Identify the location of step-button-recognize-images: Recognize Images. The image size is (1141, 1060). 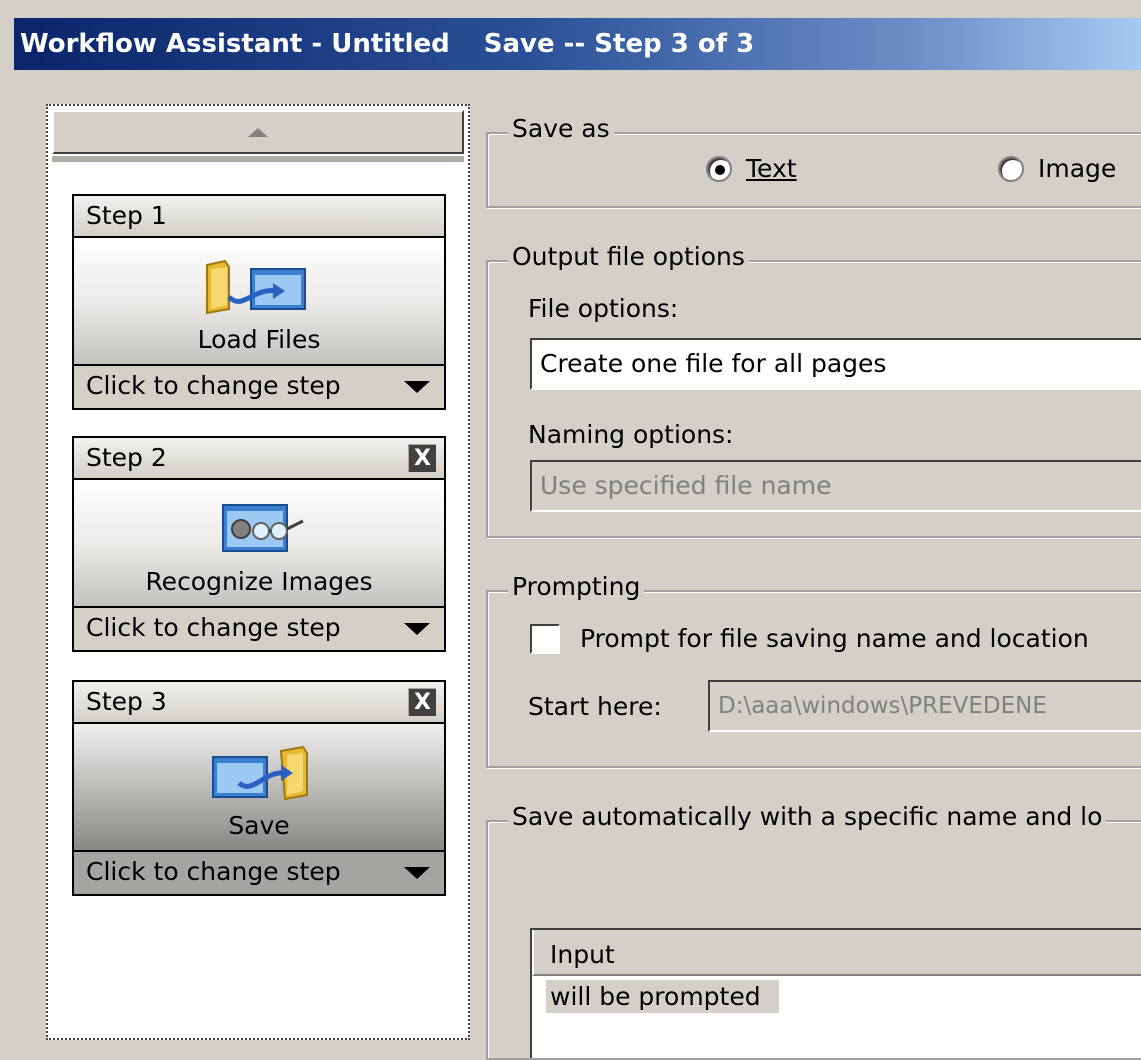
(259, 544).